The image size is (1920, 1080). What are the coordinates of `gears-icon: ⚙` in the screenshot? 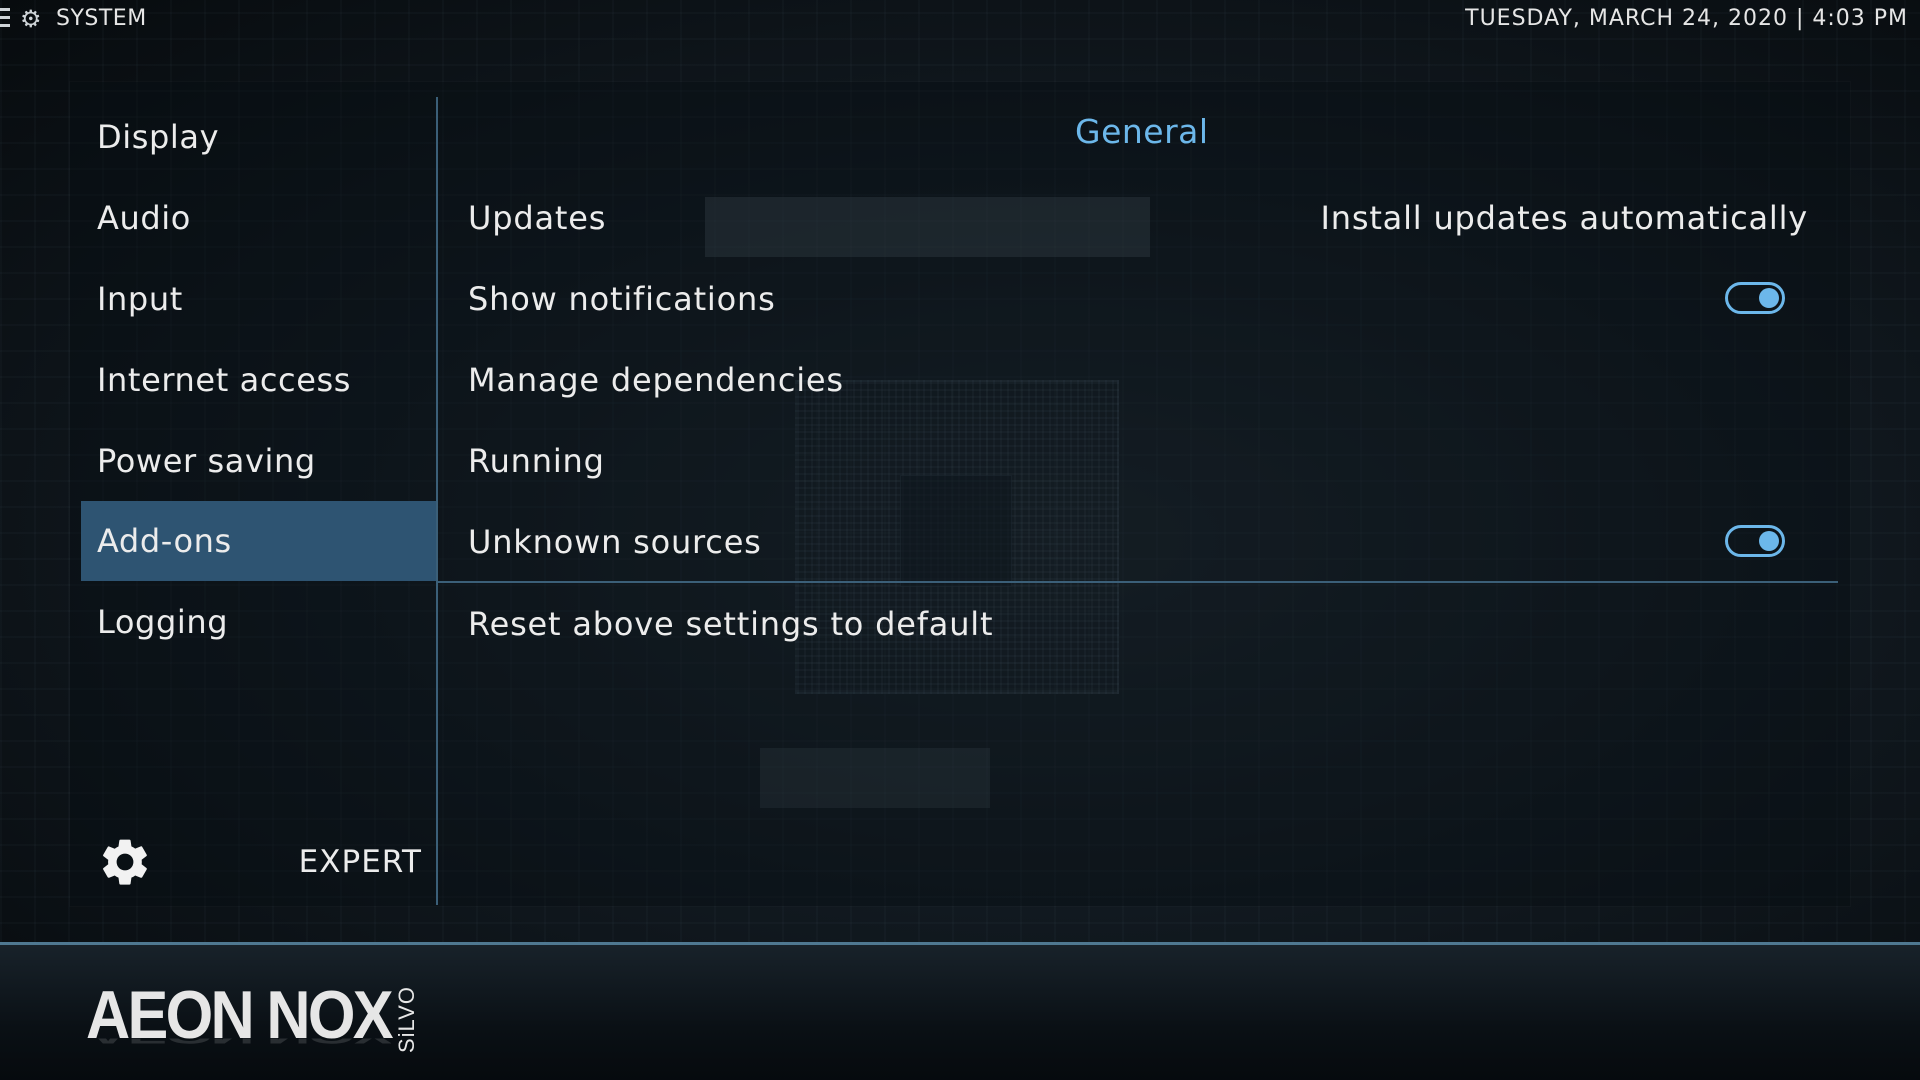 It's located at (31, 19).